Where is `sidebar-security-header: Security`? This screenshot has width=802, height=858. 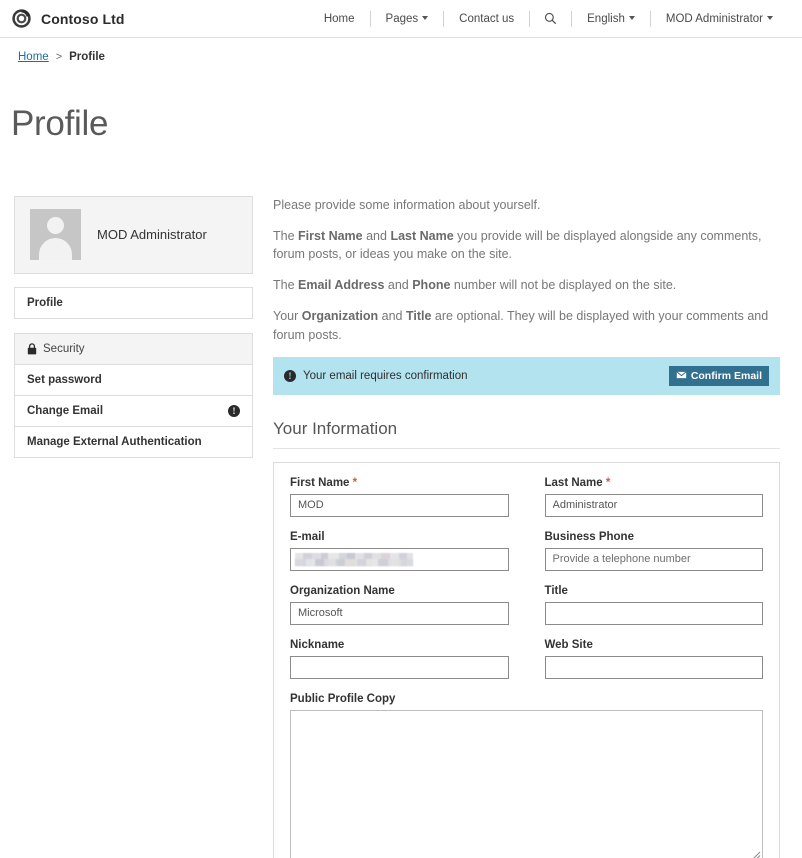 sidebar-security-header: Security is located at coordinates (133, 348).